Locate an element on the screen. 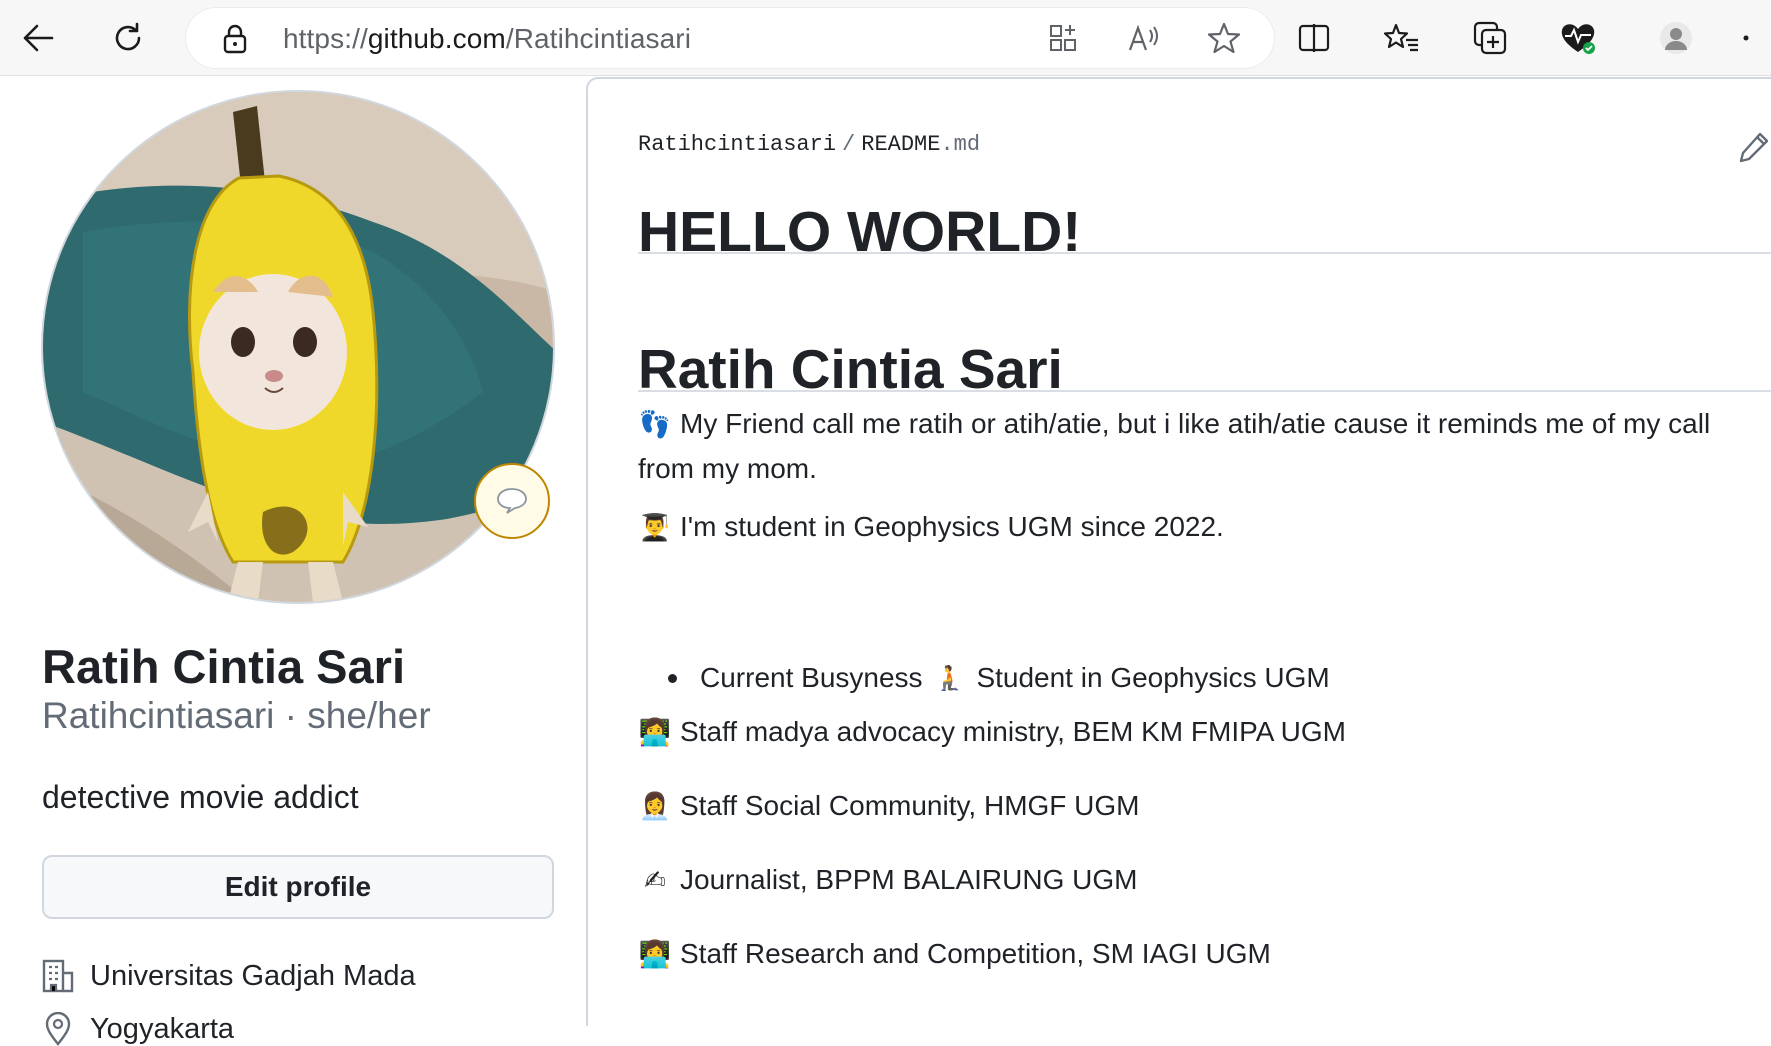 The image size is (1771, 1046). bullet-label: Current Busyness is located at coordinates (811, 677).